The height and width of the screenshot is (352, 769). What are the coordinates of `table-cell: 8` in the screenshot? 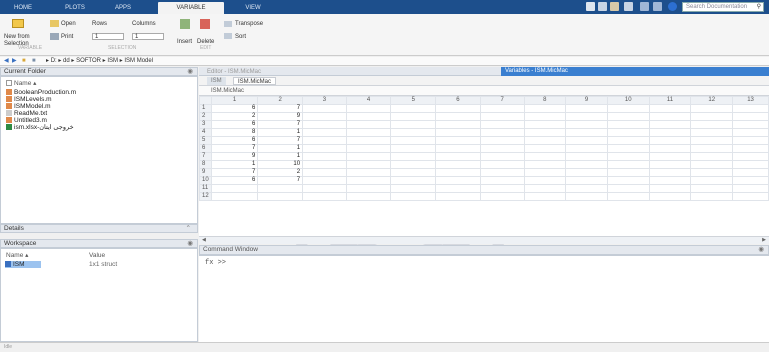 It's located at (234, 132).